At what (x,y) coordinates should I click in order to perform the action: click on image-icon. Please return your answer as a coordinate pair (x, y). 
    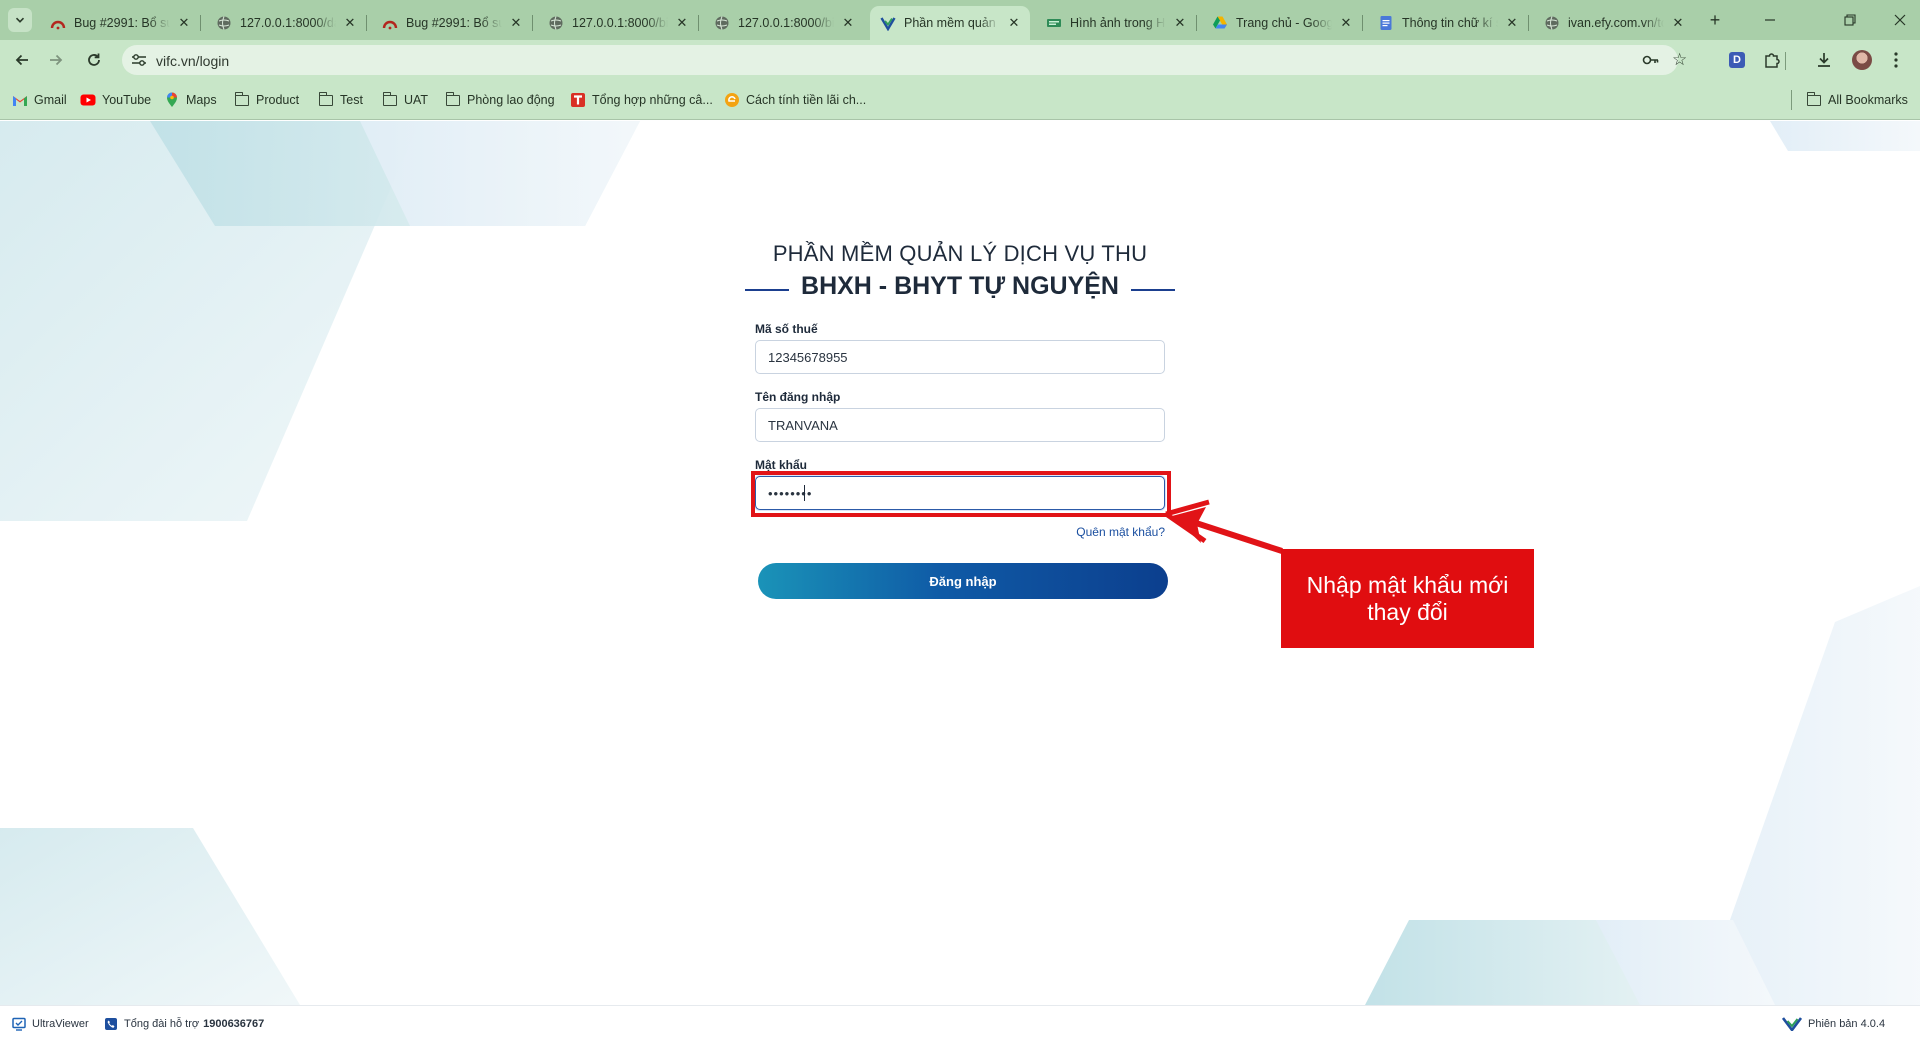
    Looking at the image, I should click on (1054, 23).